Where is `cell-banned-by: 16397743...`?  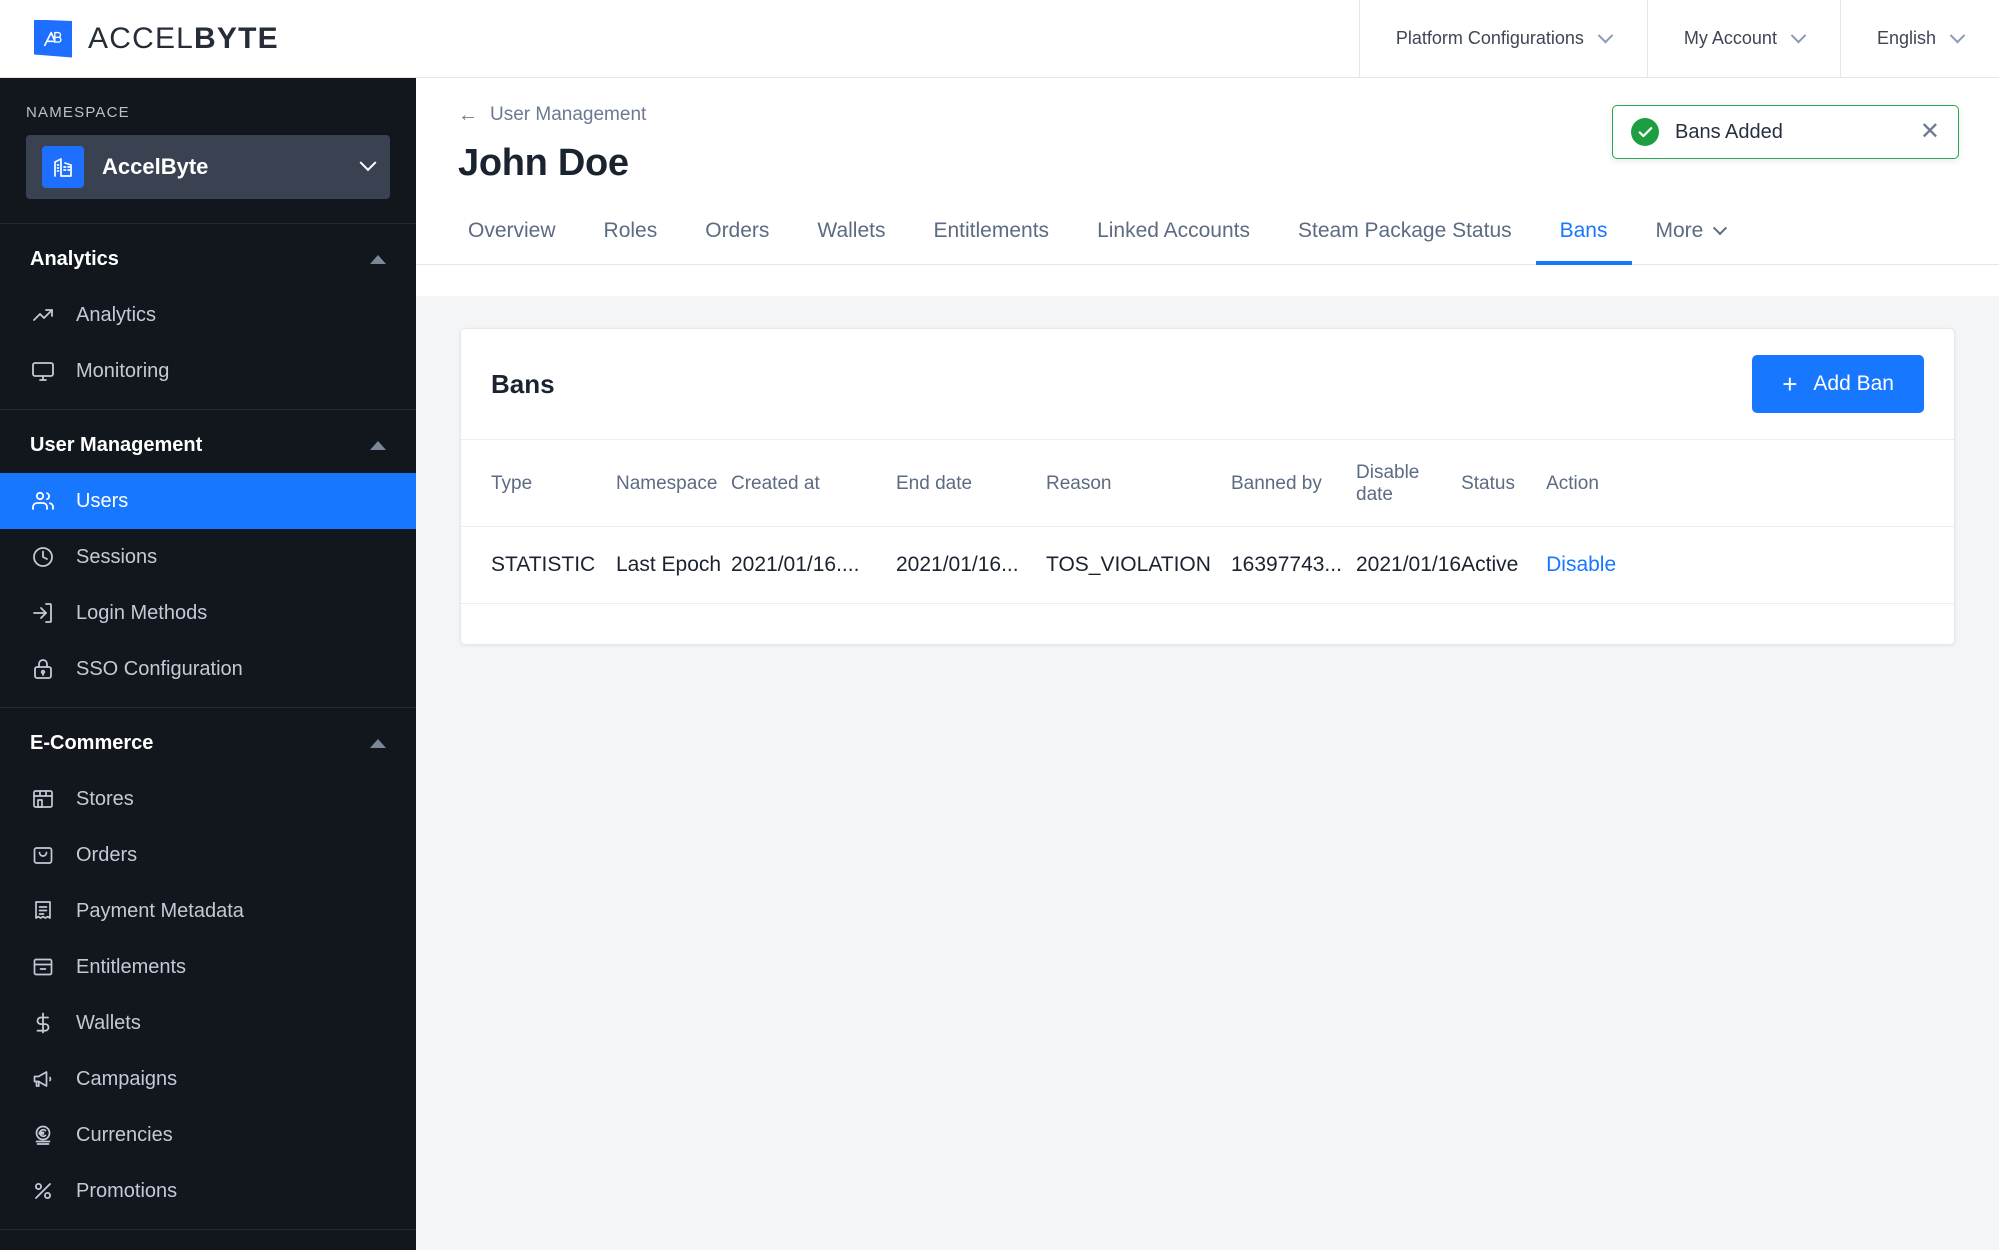
cell-banned-by: 16397743... is located at coordinates (1293, 565).